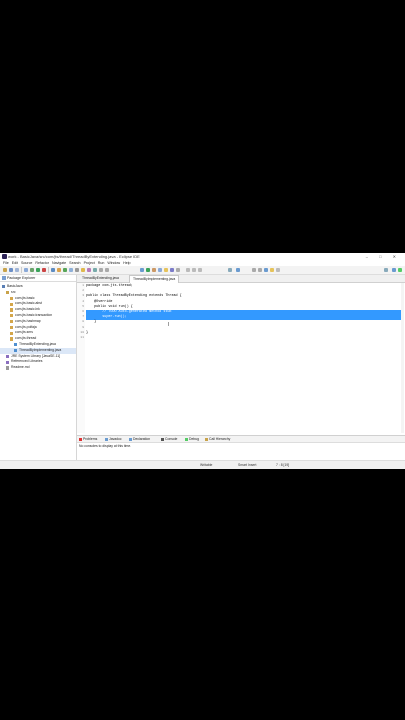 This screenshot has height=720, width=405. Describe the element at coordinates (394, 270) in the screenshot. I see `java-ee-perspective-icon` at that location.